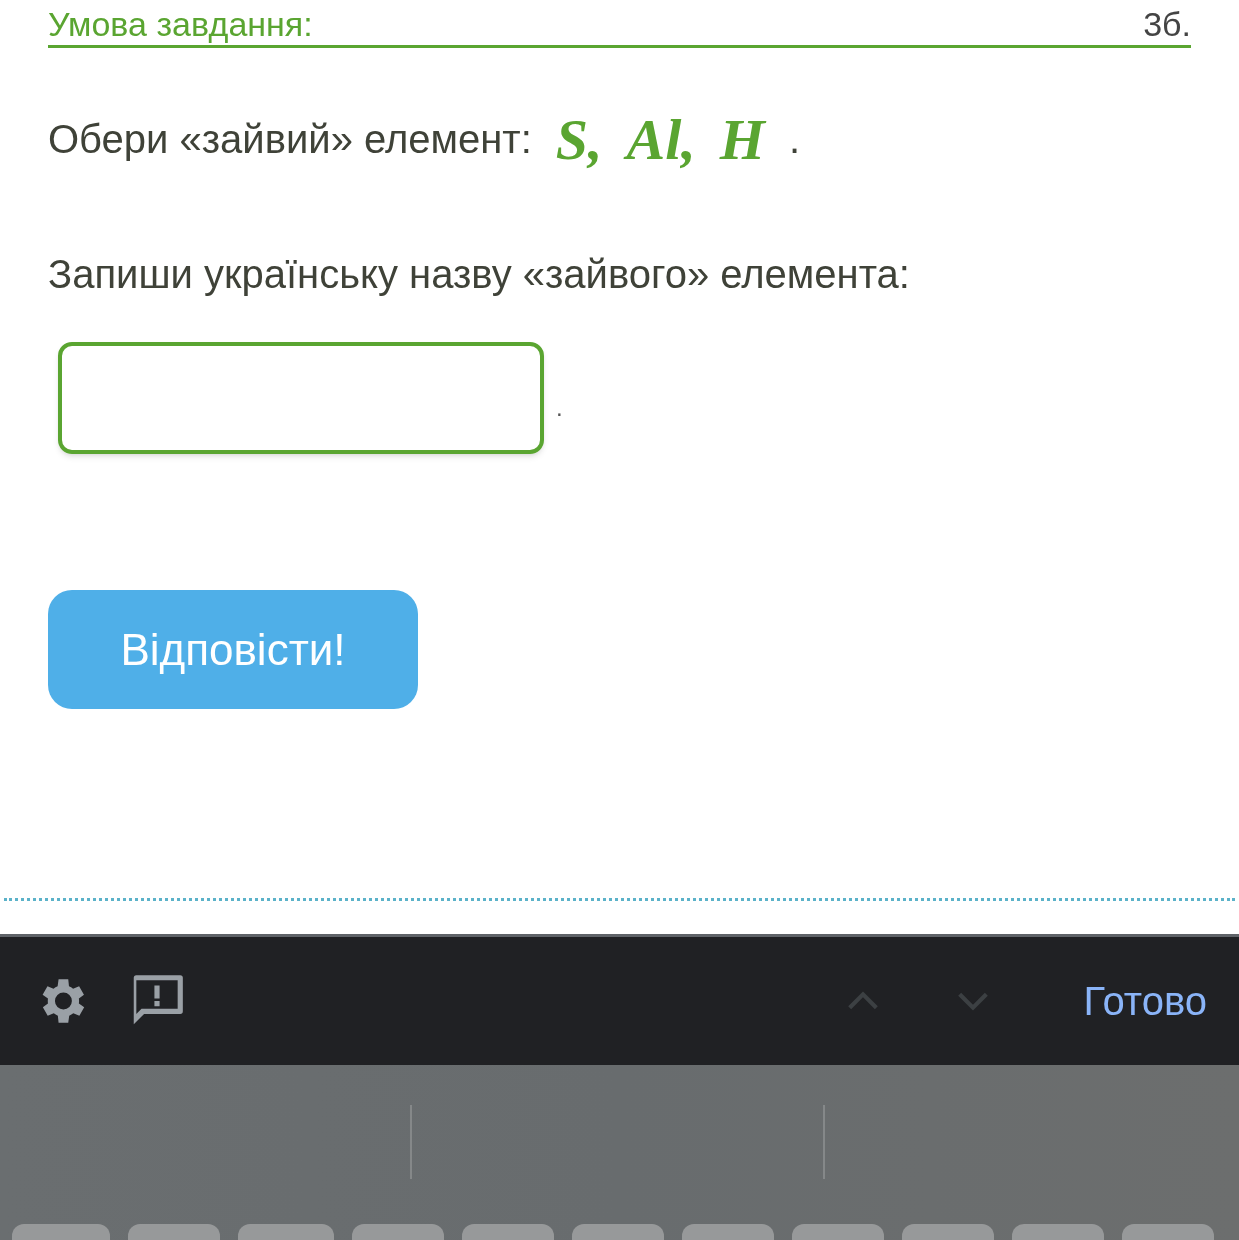  What do you see at coordinates (1167, 24) in the screenshot?
I see `points-label: 3б.` at bounding box center [1167, 24].